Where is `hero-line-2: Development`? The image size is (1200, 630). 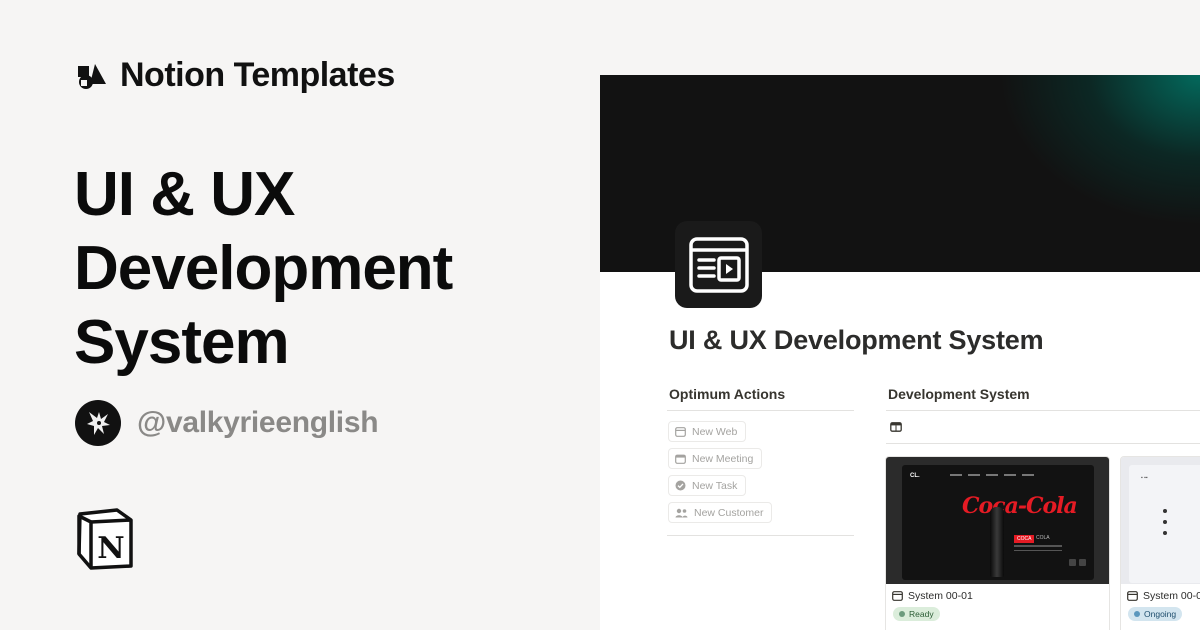 hero-line-2: Development is located at coordinates (263, 268).